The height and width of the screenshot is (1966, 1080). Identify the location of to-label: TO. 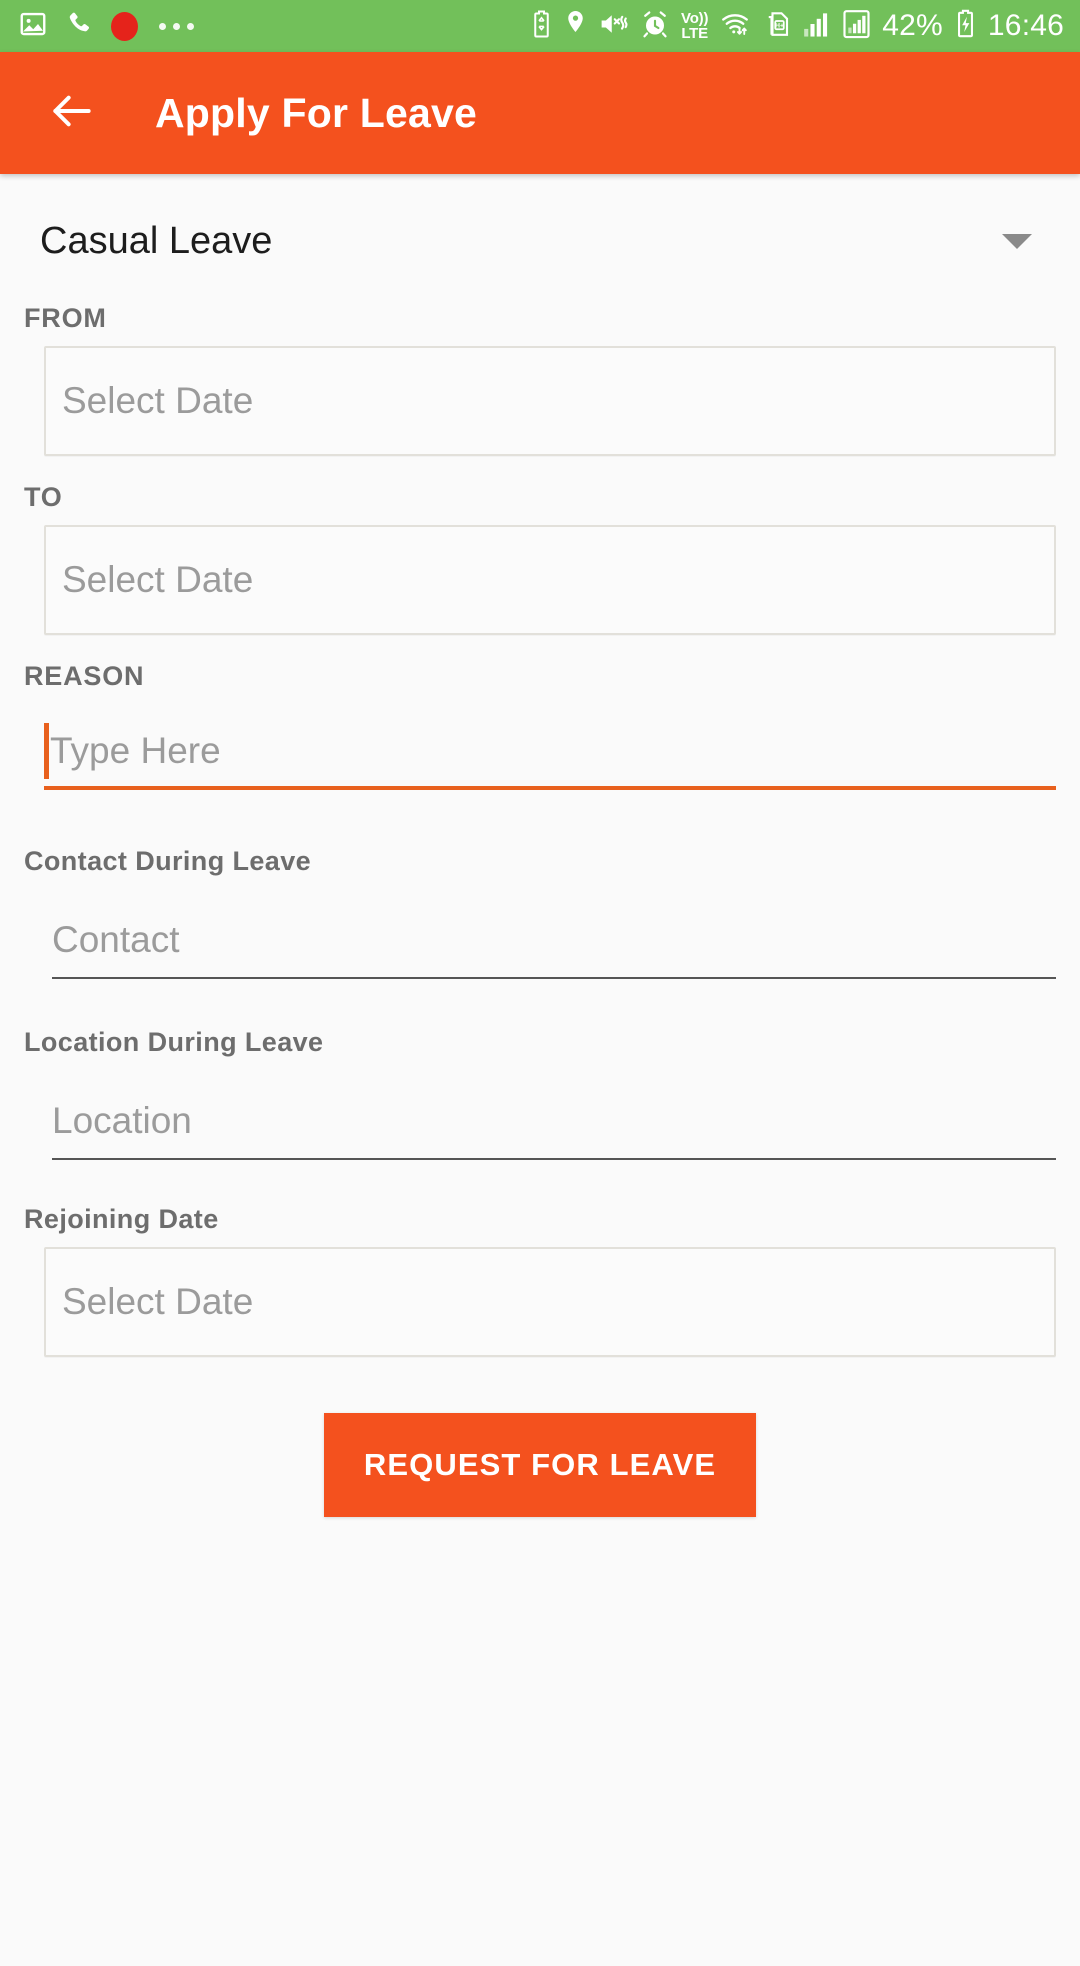
(43, 497).